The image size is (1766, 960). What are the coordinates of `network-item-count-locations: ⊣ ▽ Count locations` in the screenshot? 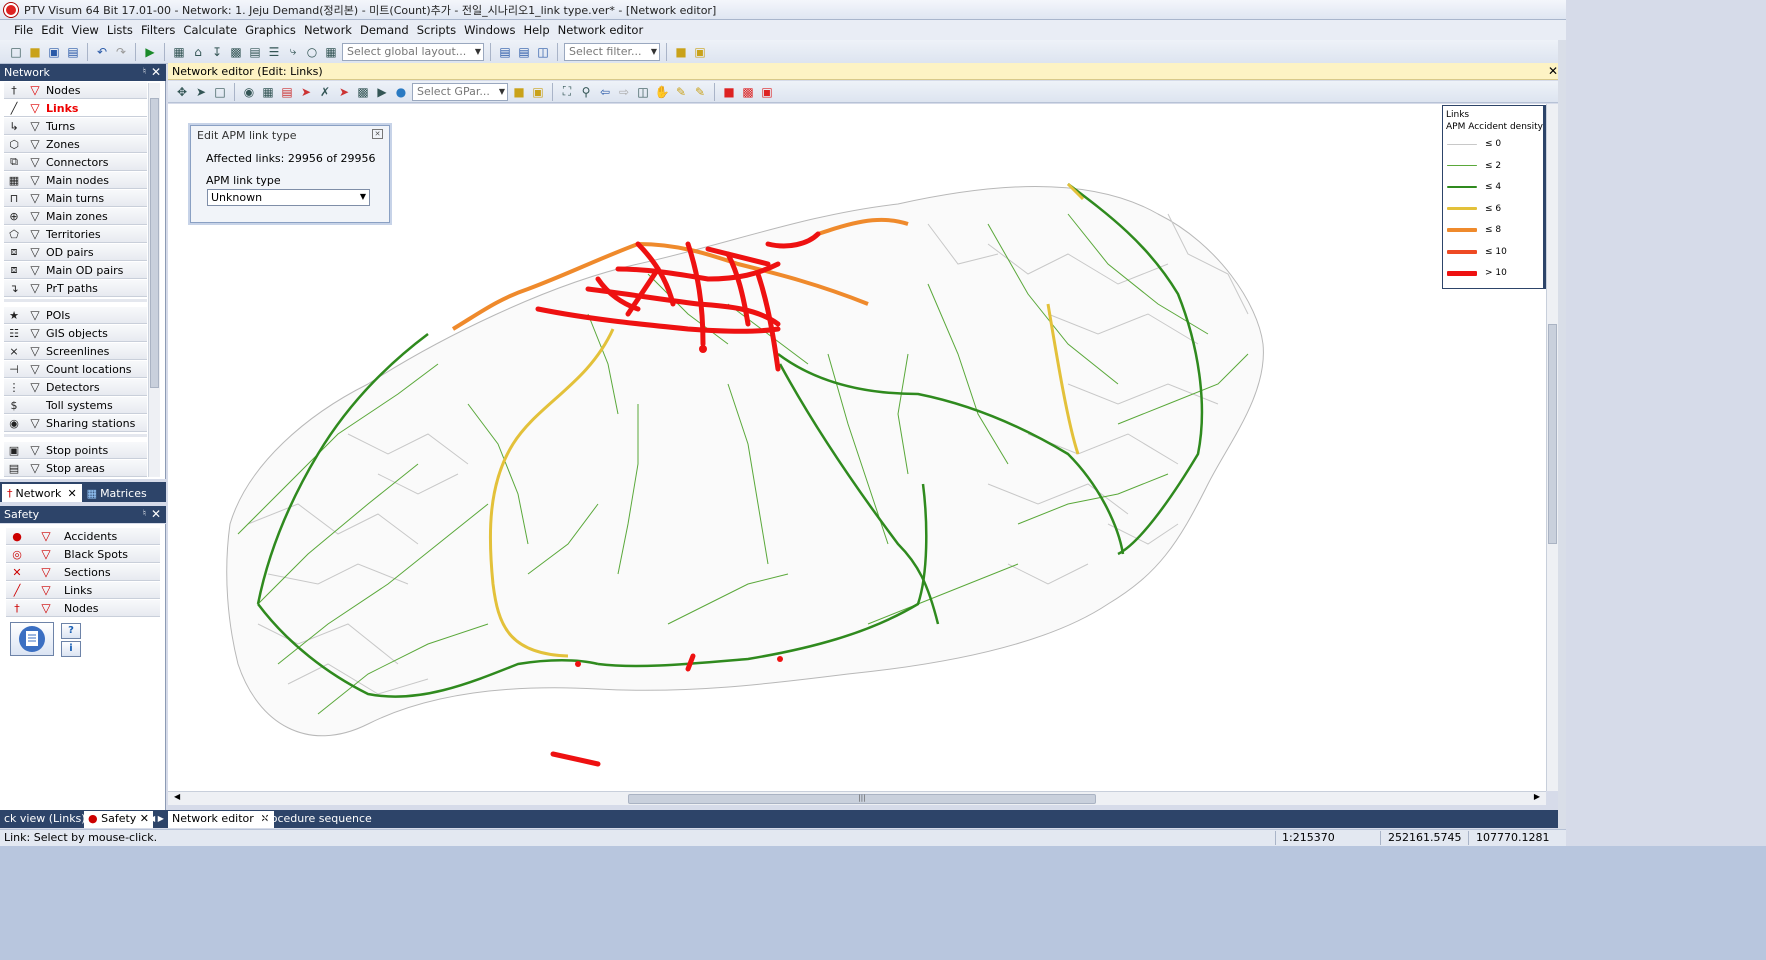 It's located at (75, 369).